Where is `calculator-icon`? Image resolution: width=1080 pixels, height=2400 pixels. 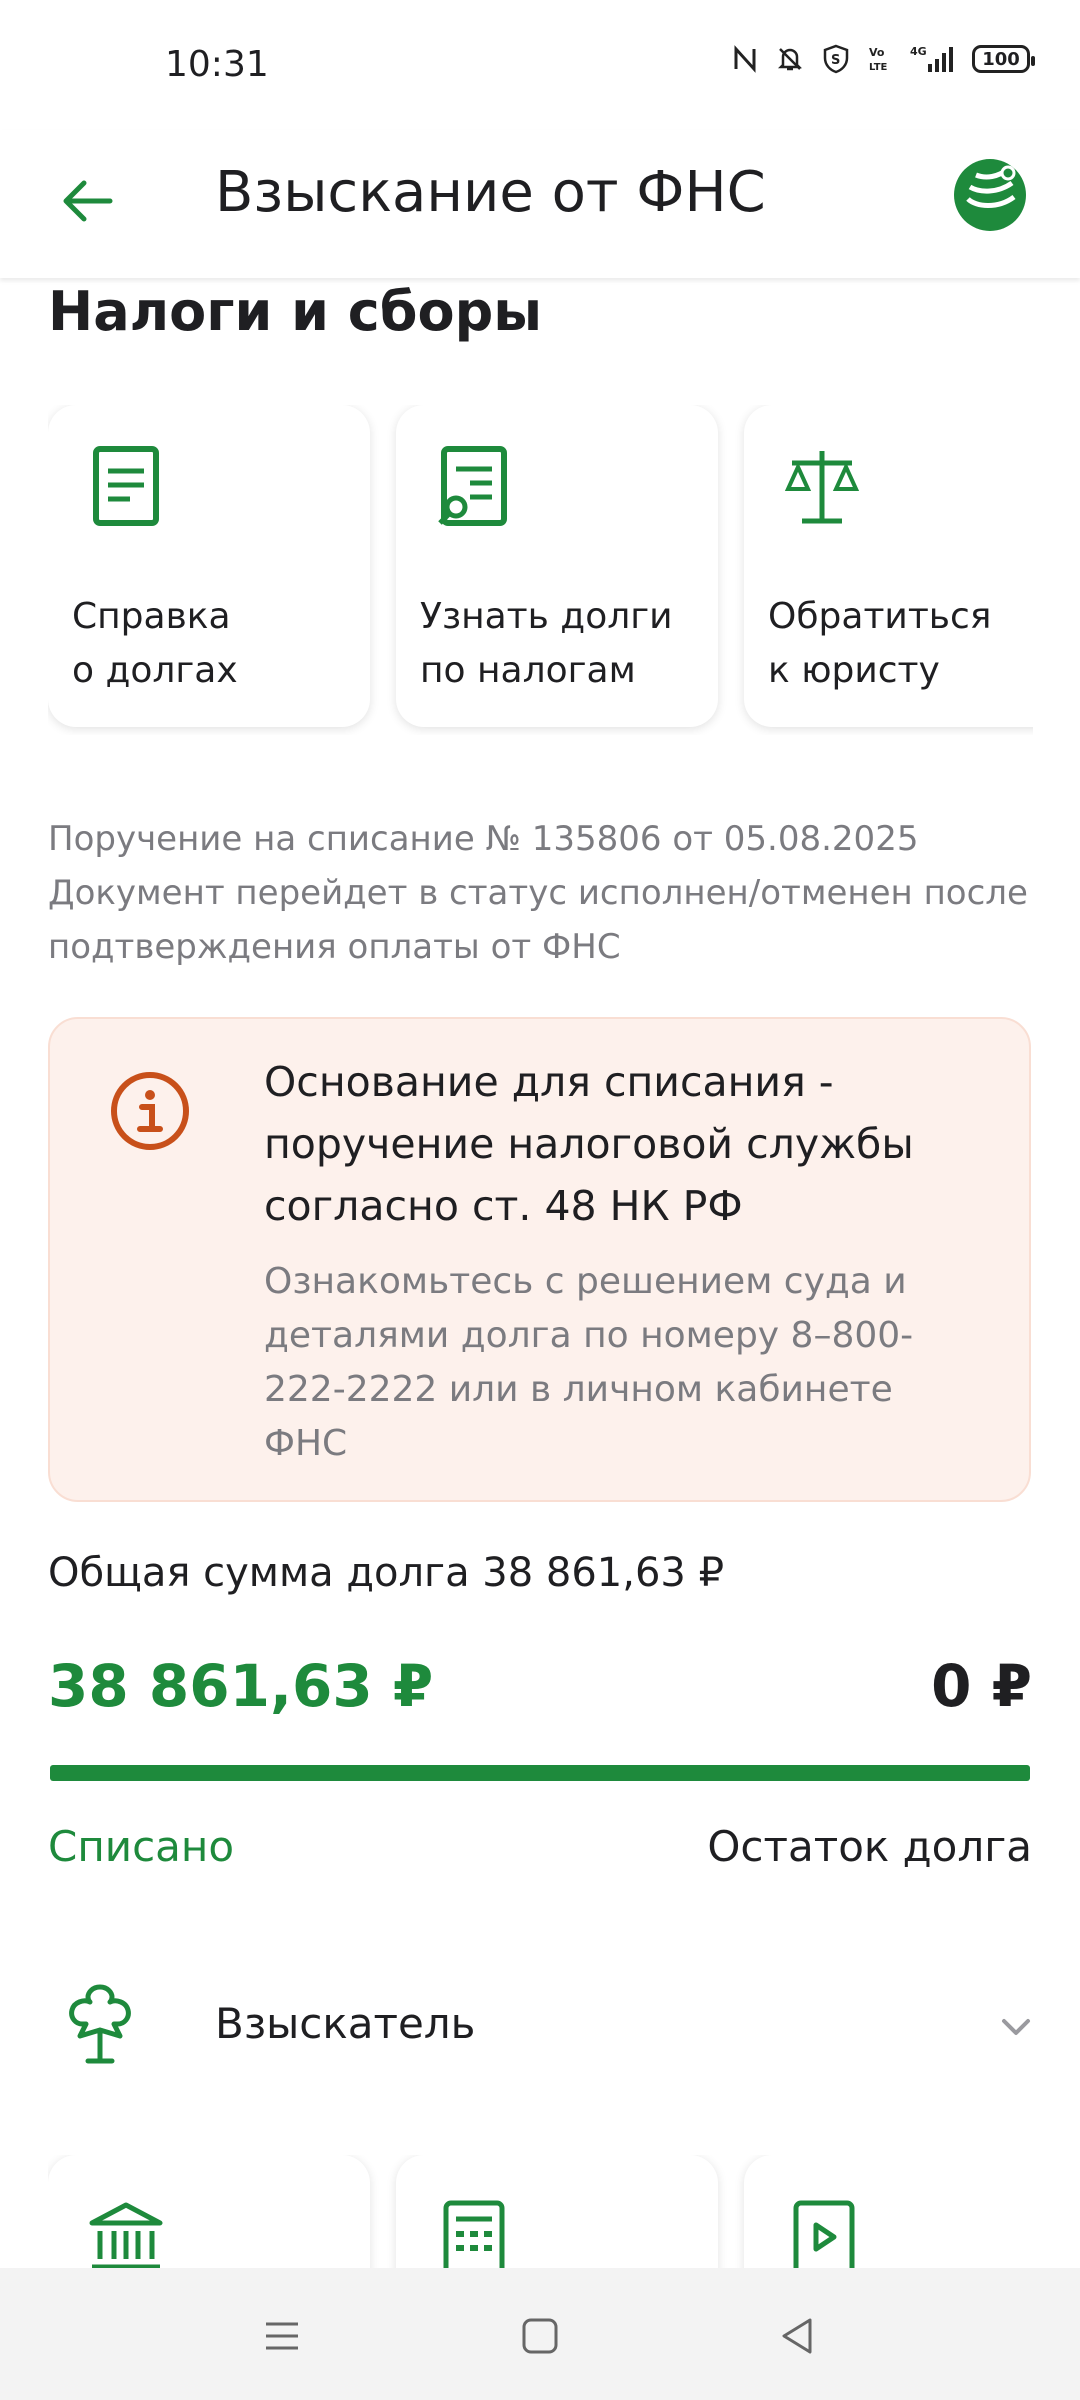 calculator-icon is located at coordinates (474, 2237).